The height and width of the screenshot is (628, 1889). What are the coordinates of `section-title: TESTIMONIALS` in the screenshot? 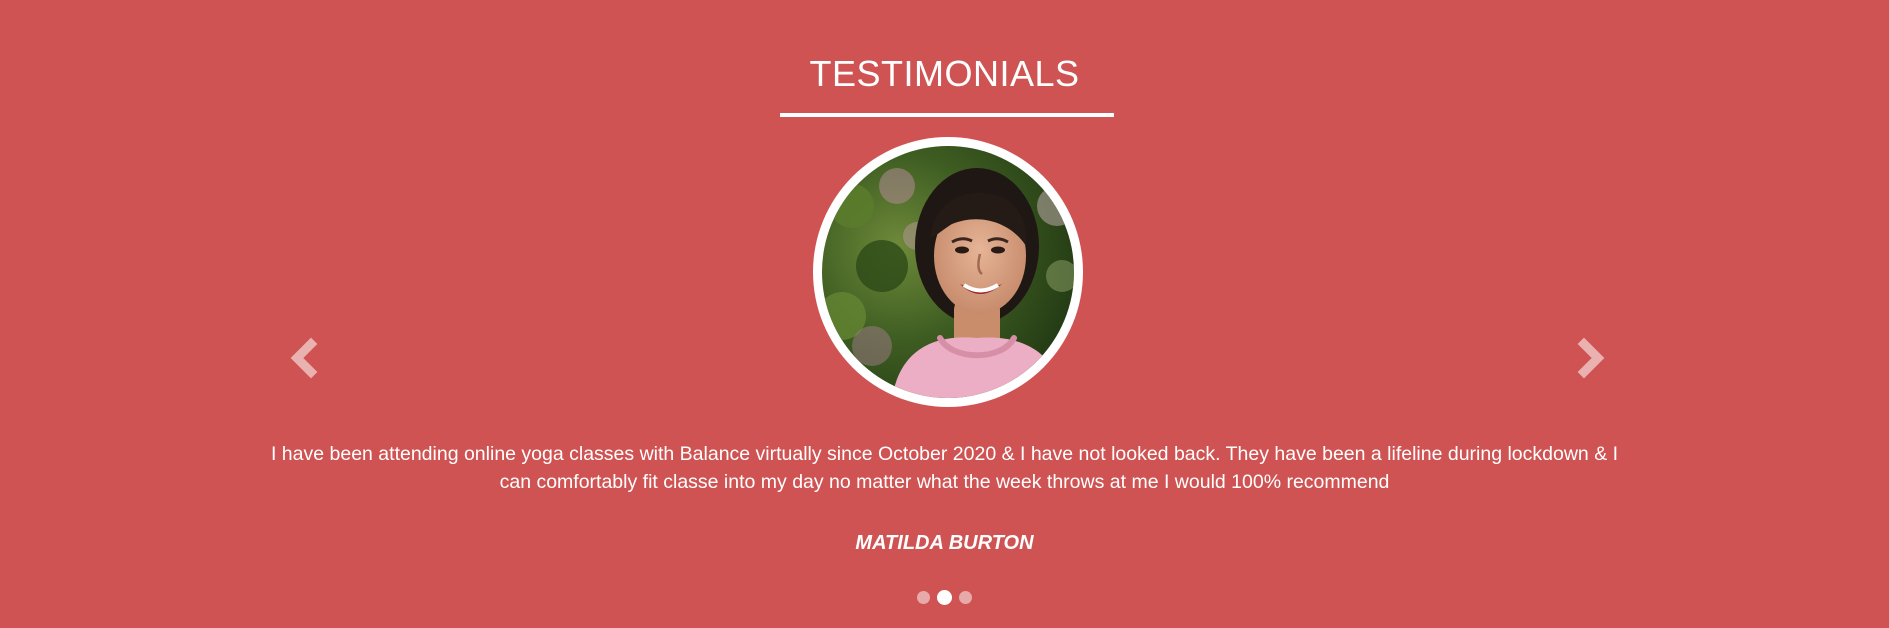 It's located at (944, 73).